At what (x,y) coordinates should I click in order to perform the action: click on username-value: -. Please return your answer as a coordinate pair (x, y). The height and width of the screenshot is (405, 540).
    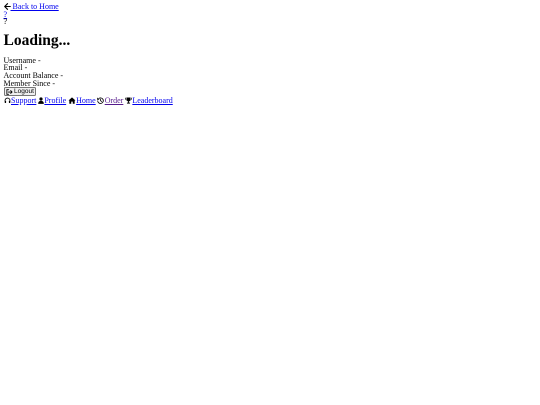
    Looking at the image, I should click on (39, 60).